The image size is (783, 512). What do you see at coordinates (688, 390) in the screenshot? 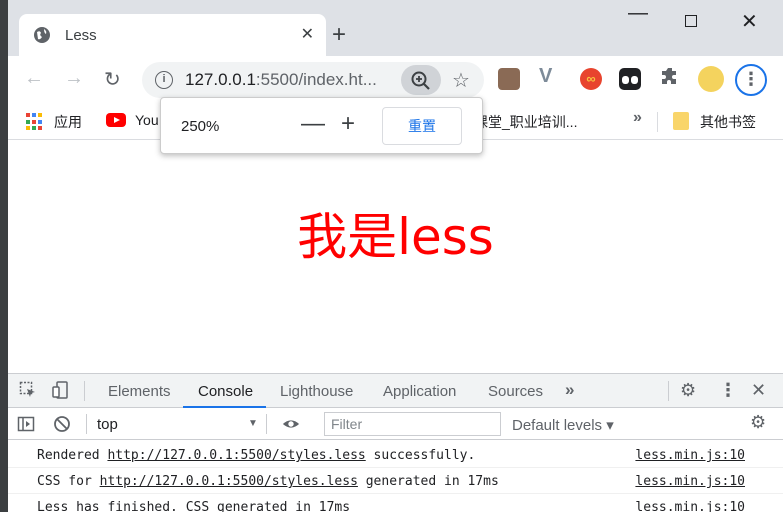
I see `settings-gear-icon: ⚙` at bounding box center [688, 390].